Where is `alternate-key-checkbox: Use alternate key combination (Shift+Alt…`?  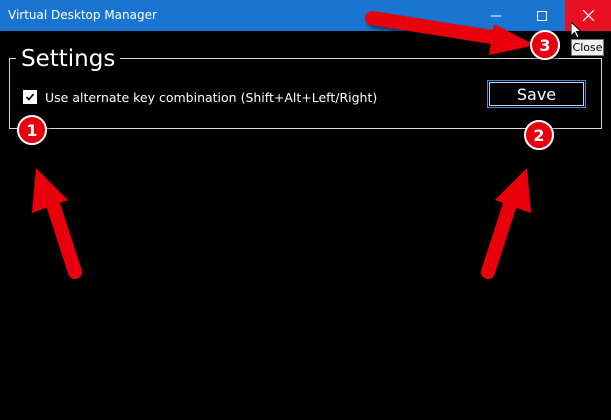 alternate-key-checkbox: Use alternate key combination (Shift+Alt… is located at coordinates (200, 97).